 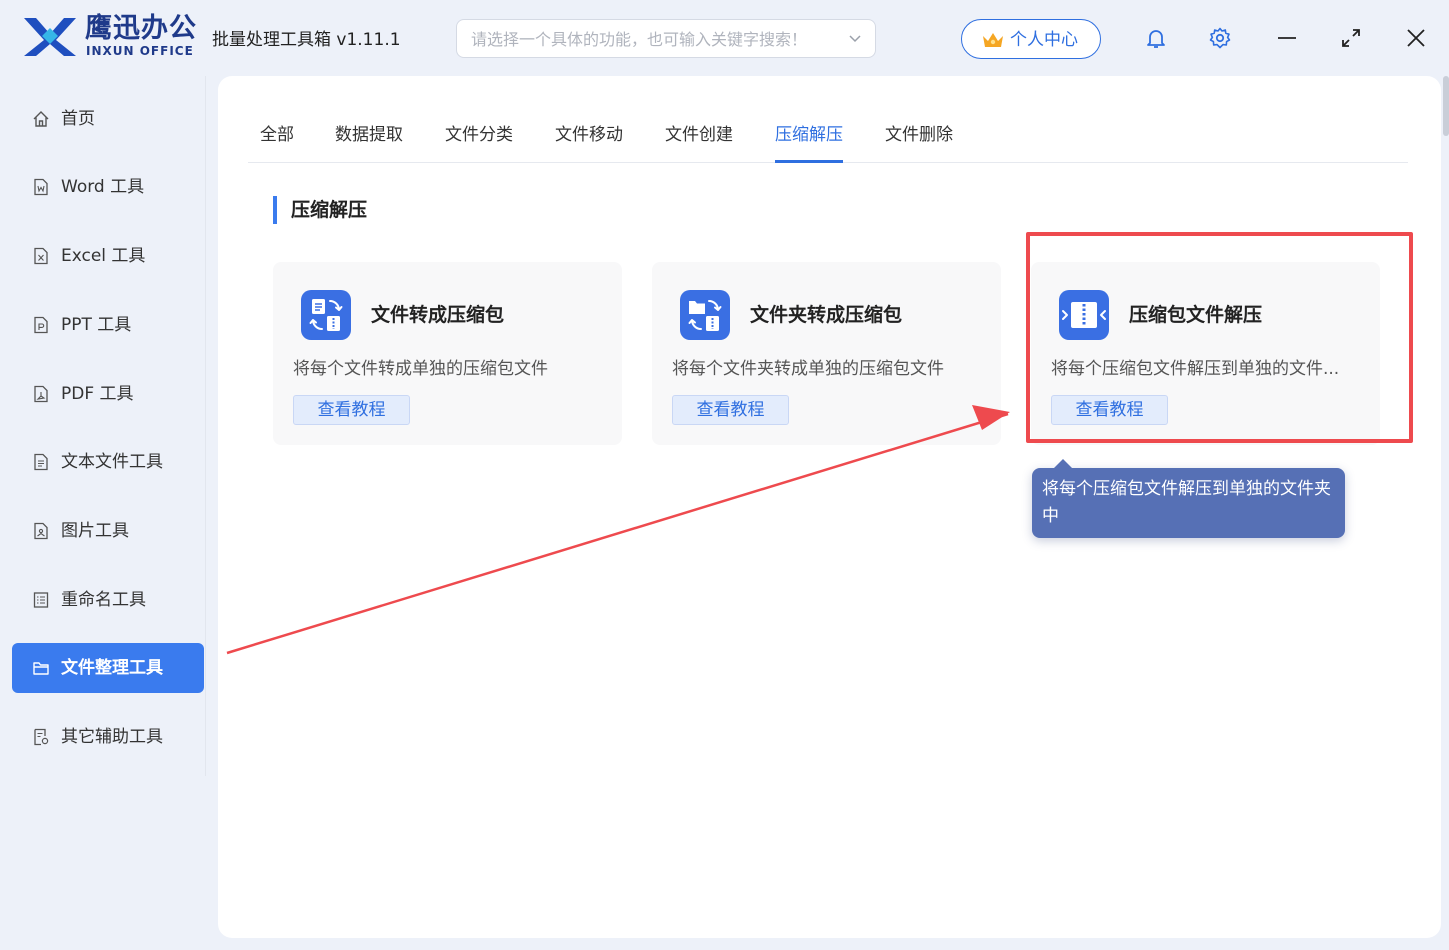 I want to click on card-title: 文件转成压缩包, so click(x=438, y=315).